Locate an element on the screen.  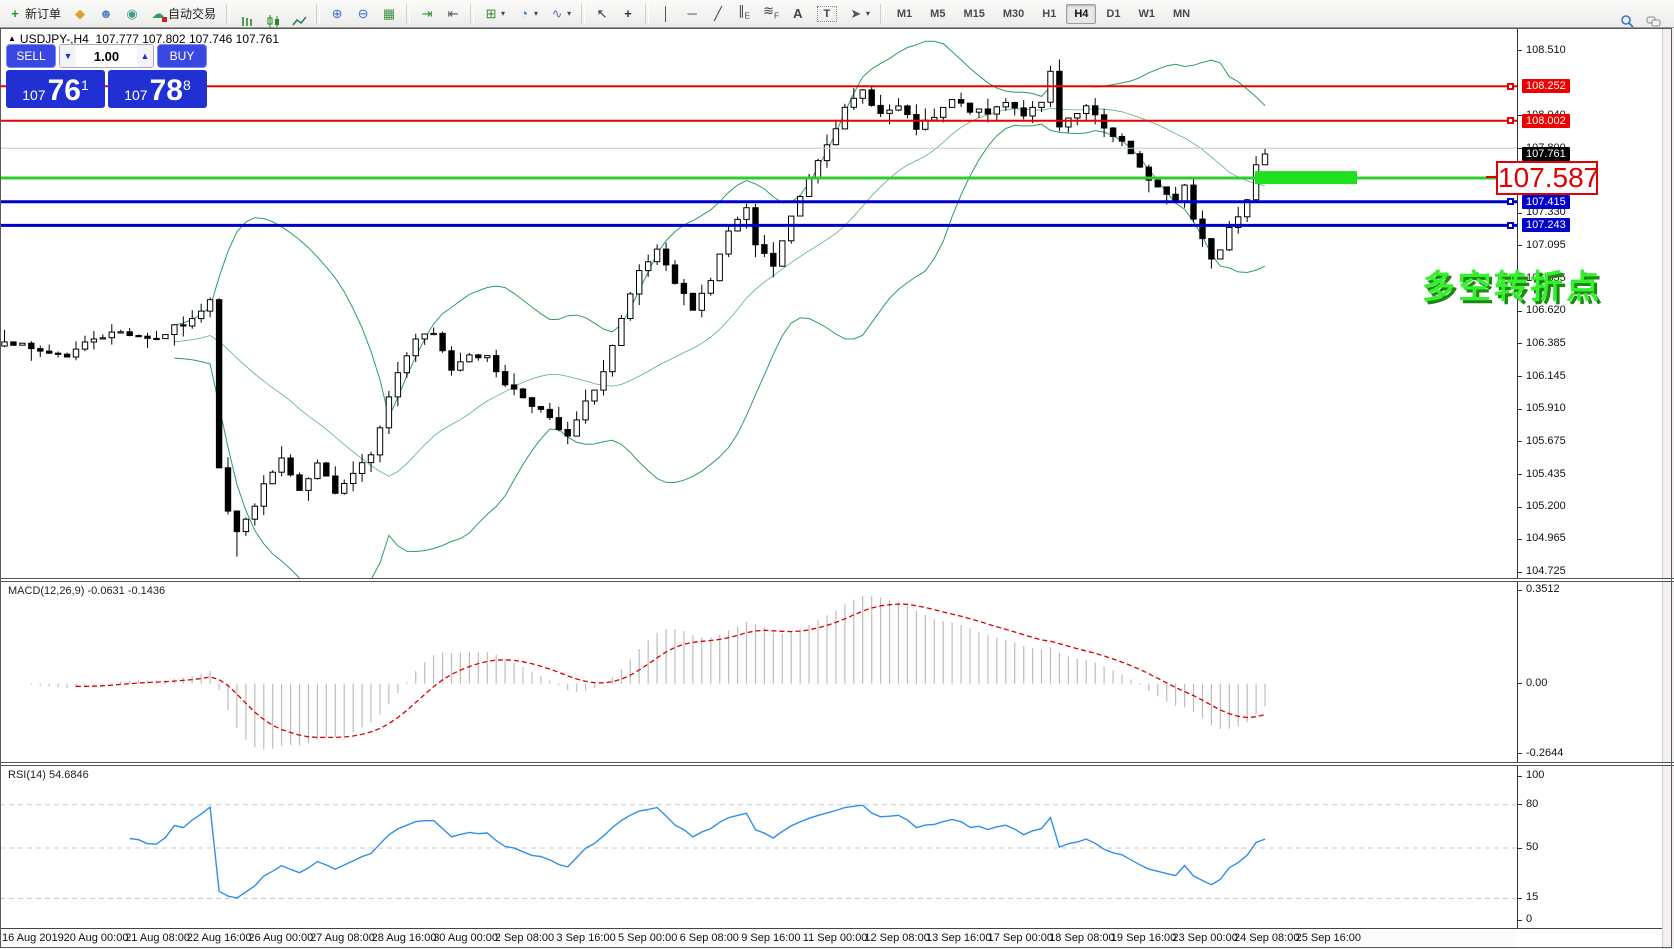
profile-icon: ☻ is located at coordinates (106, 14).